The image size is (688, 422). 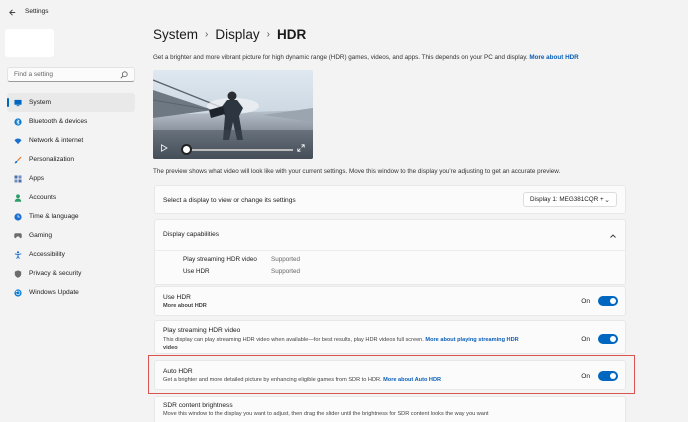 What do you see at coordinates (54, 292) in the screenshot?
I see `sidebar-item-label: Windows Update` at bounding box center [54, 292].